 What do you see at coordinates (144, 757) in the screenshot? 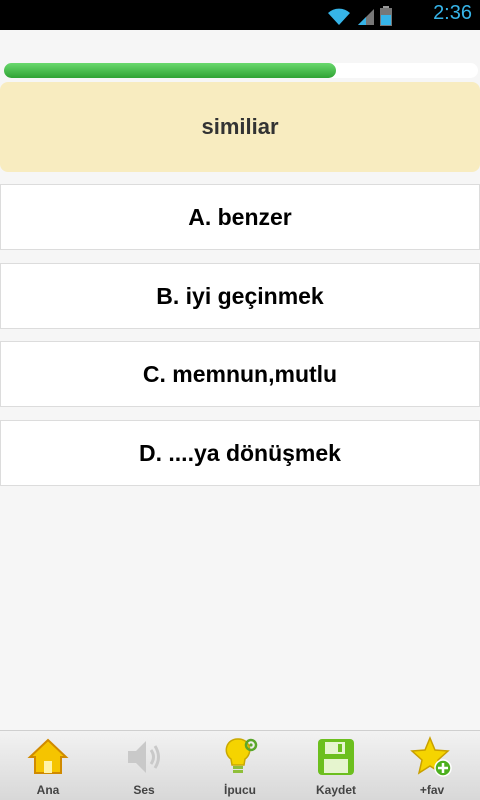
I see `speaker-icon` at bounding box center [144, 757].